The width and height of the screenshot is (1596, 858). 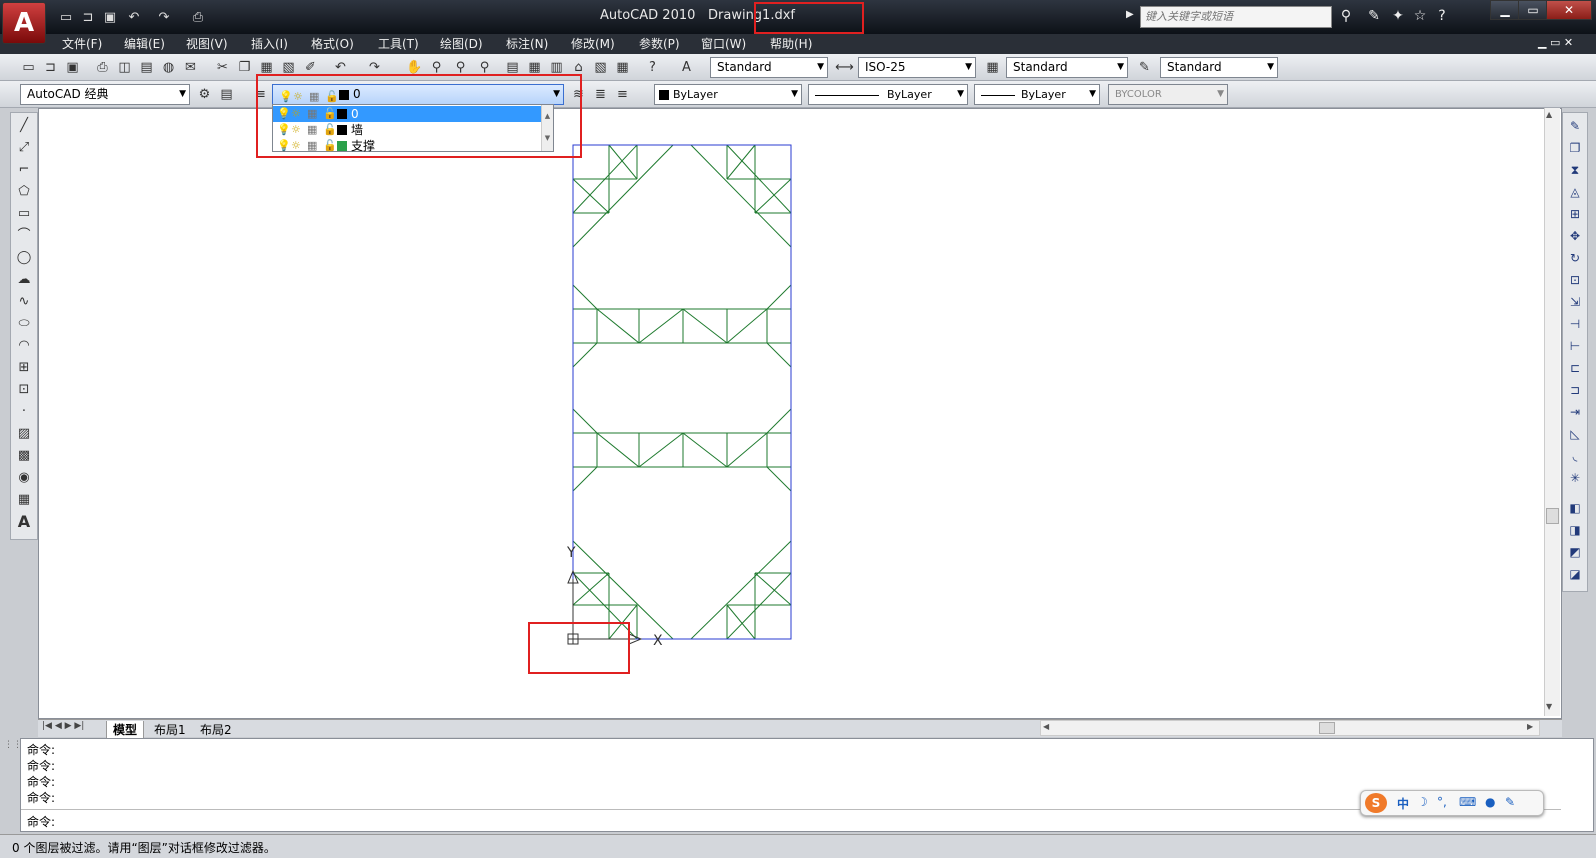 What do you see at coordinates (593, 44) in the screenshot?
I see `menu-modify: 修改(M)` at bounding box center [593, 44].